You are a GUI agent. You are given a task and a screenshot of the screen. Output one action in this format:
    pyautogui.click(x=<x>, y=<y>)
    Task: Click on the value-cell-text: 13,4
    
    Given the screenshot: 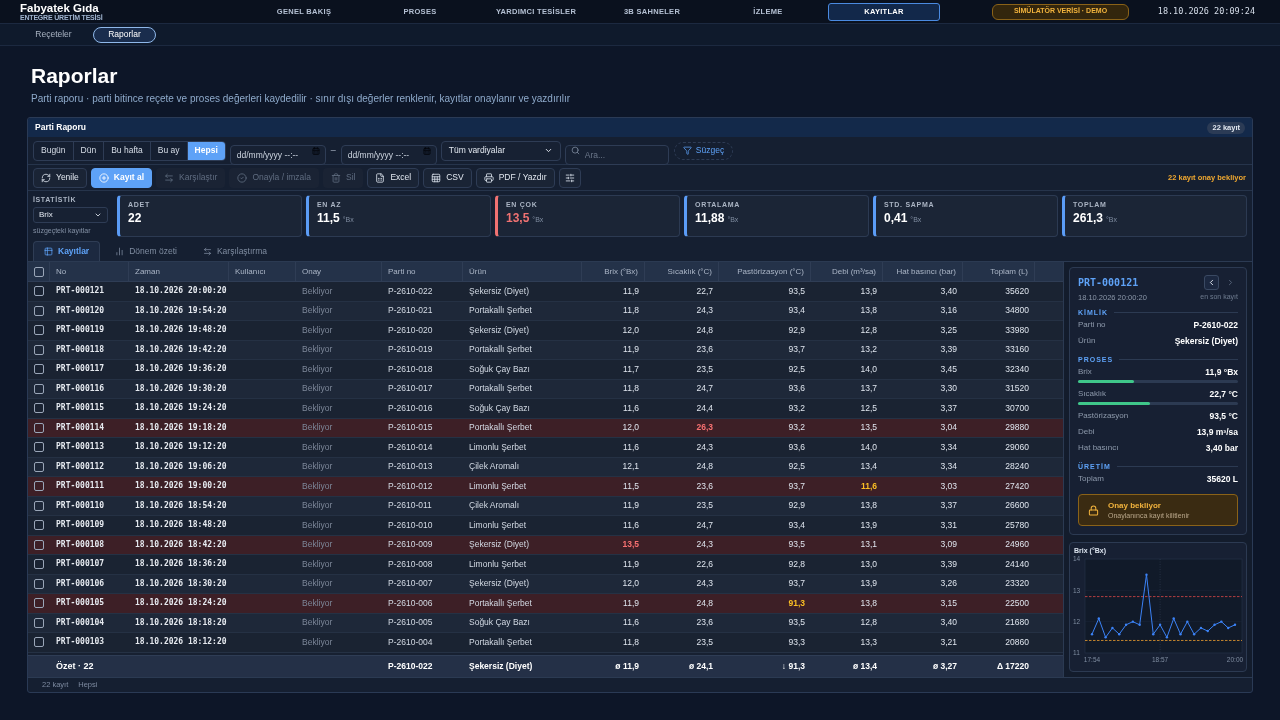 What is the action you would take?
    pyautogui.click(x=868, y=467)
    